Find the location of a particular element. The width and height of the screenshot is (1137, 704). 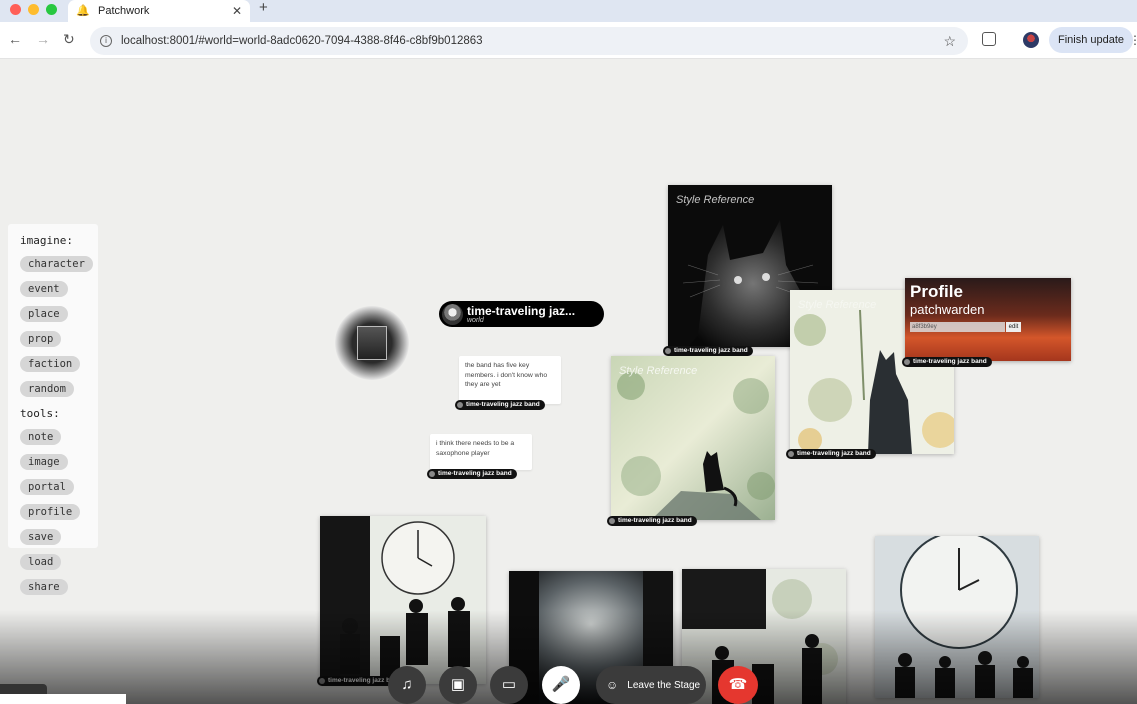

music-off-icon: ♫ is located at coordinates (407, 684).